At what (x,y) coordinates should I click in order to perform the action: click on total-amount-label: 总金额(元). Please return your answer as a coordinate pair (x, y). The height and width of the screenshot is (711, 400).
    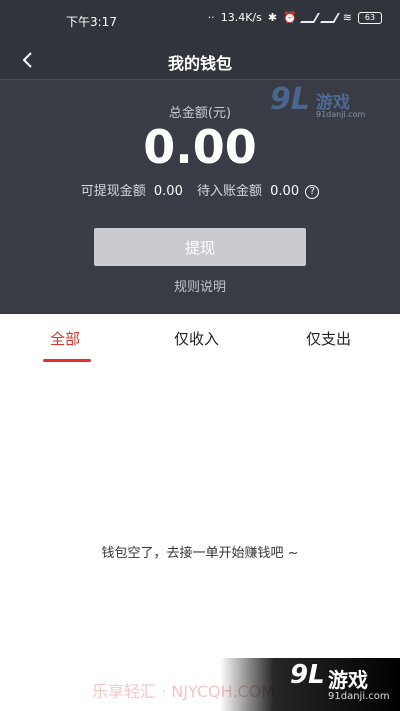
    Looking at the image, I should click on (200, 113).